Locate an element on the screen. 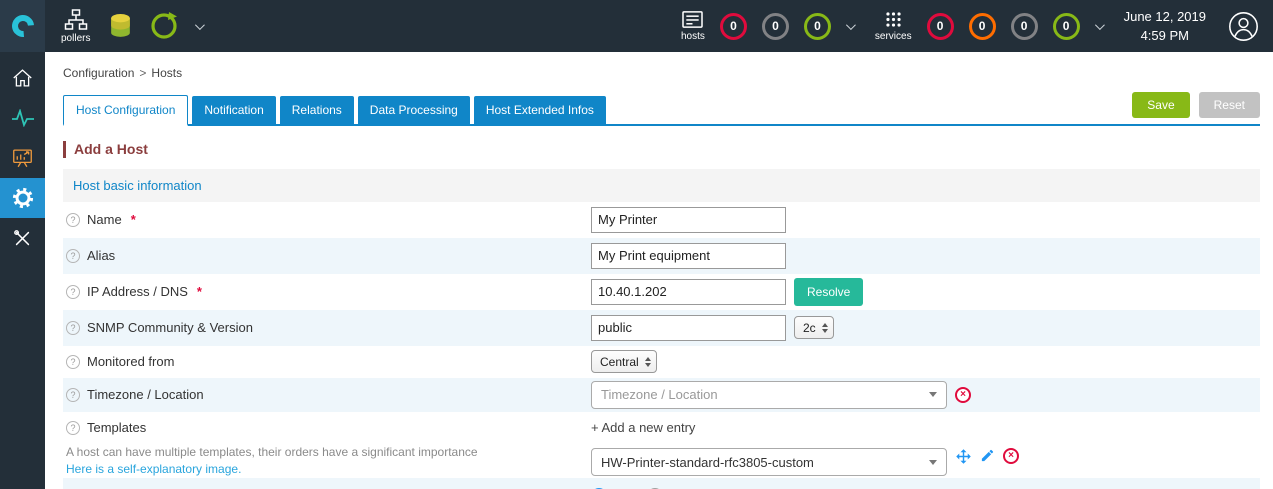 The image size is (1273, 489). pollers-menu: pollers is located at coordinates (76, 26).